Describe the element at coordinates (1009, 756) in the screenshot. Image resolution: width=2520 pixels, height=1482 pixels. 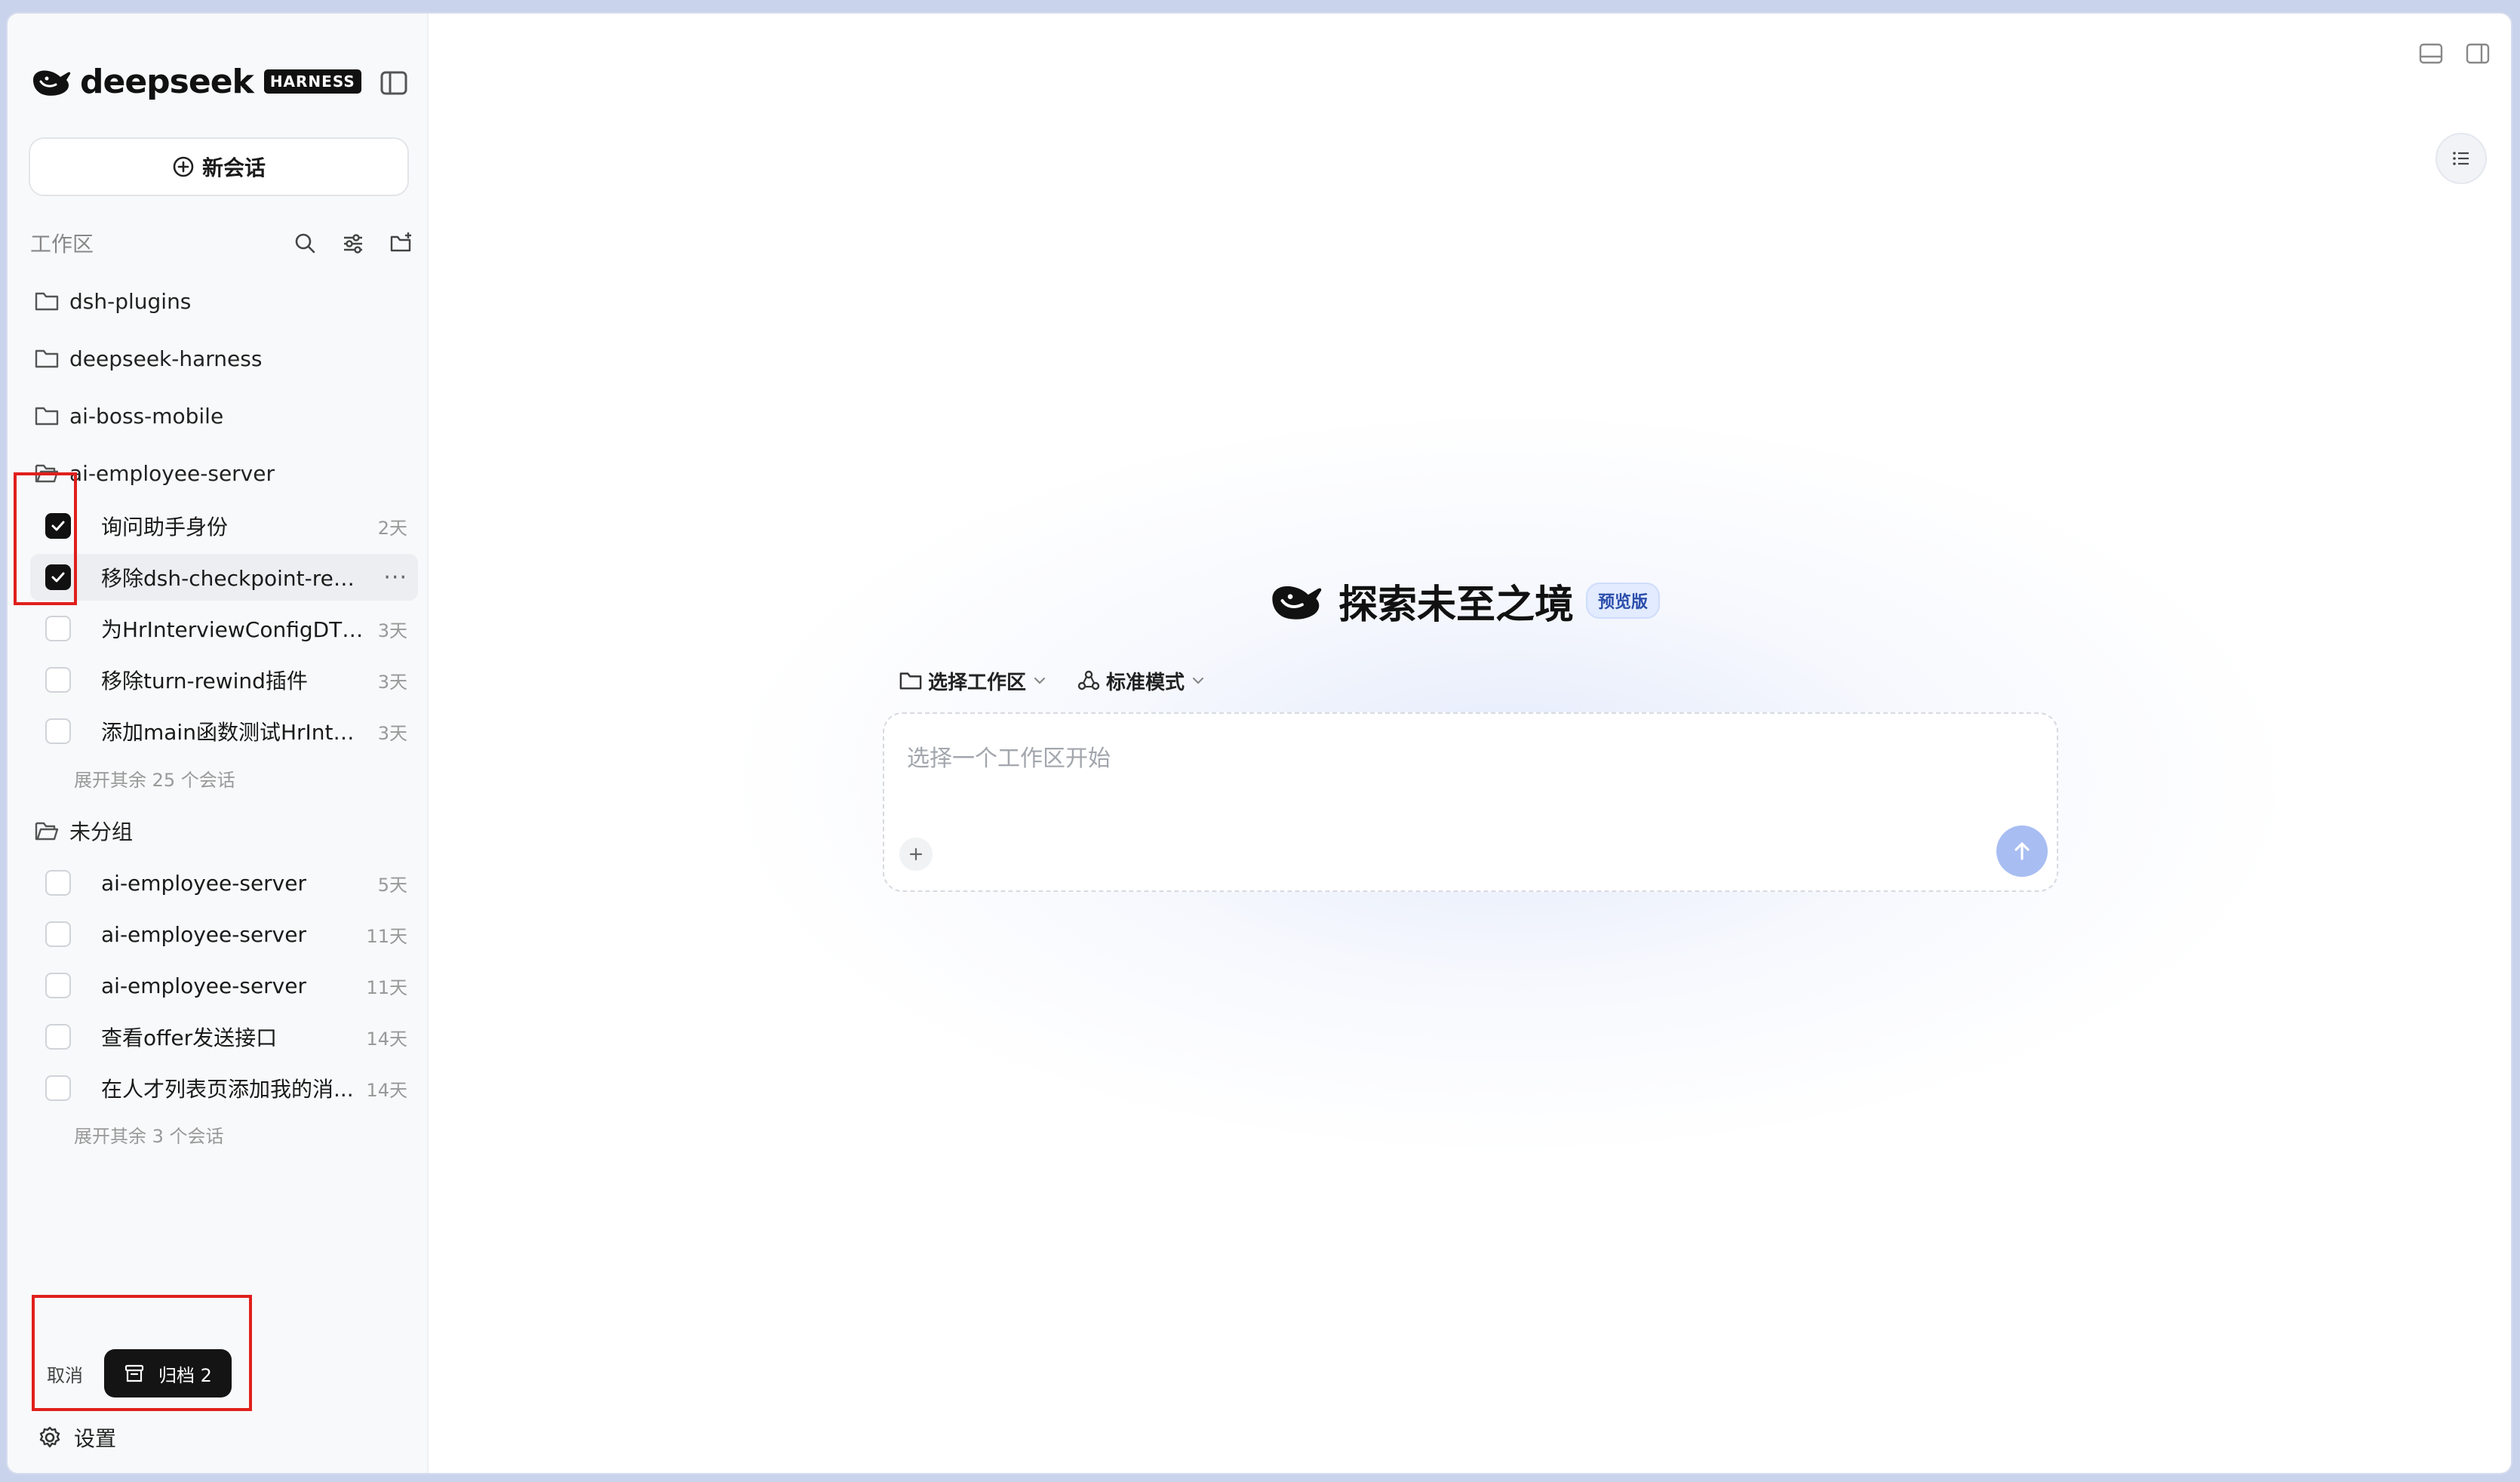
I see `composer-input: 选择一个工作区开始` at that location.